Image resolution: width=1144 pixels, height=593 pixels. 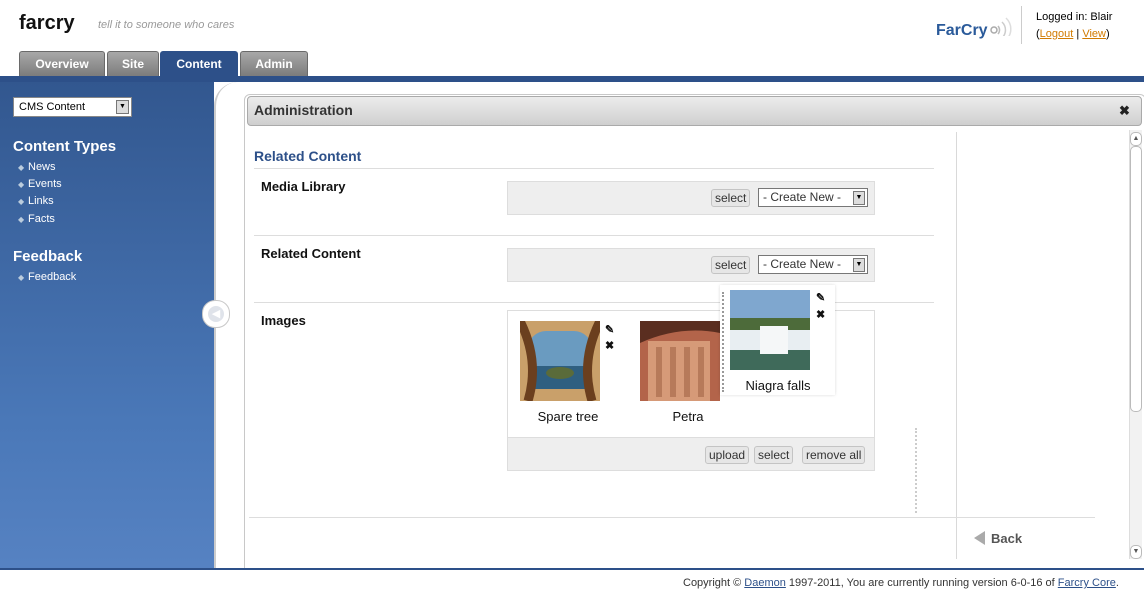 I want to click on back-button: Back, so click(x=998, y=538).